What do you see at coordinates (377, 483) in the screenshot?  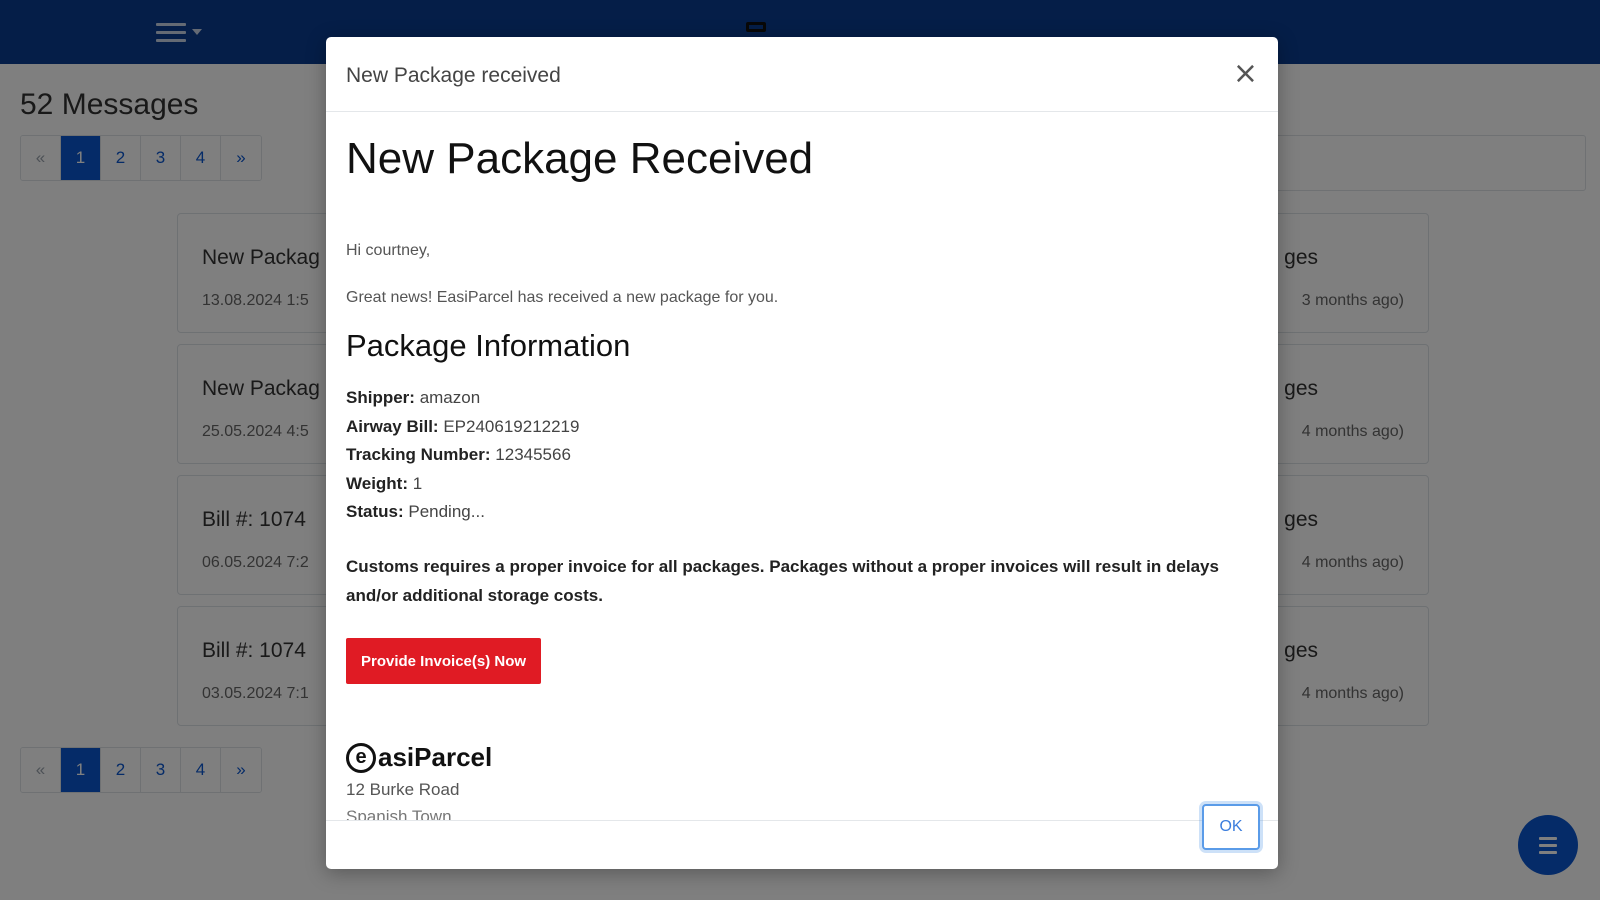 I see `field-label: Weight:` at bounding box center [377, 483].